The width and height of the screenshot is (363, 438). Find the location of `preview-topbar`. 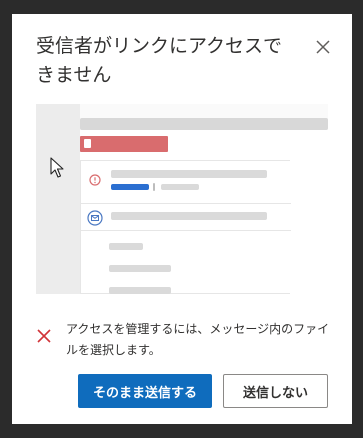

preview-topbar is located at coordinates (204, 124).